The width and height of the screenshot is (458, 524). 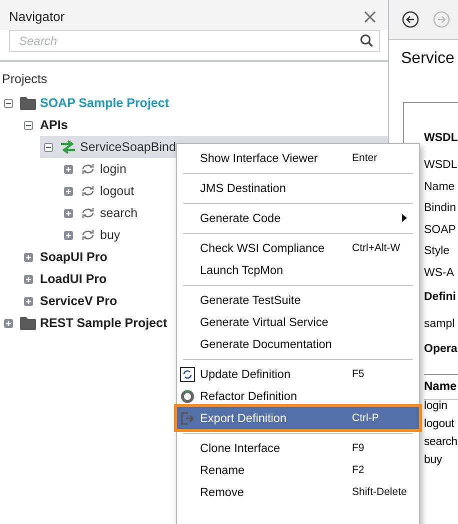 What do you see at coordinates (37, 16) in the screenshot?
I see `panel-title: Navigator` at bounding box center [37, 16].